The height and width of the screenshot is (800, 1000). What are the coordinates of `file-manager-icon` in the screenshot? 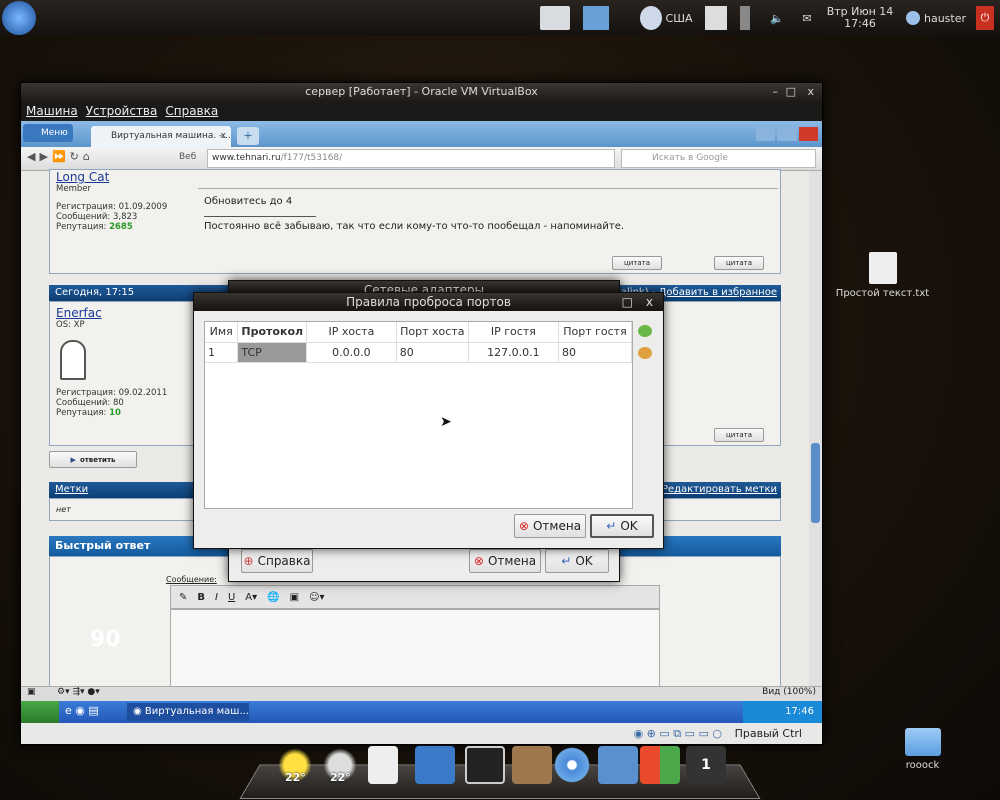 It's located at (618, 765).